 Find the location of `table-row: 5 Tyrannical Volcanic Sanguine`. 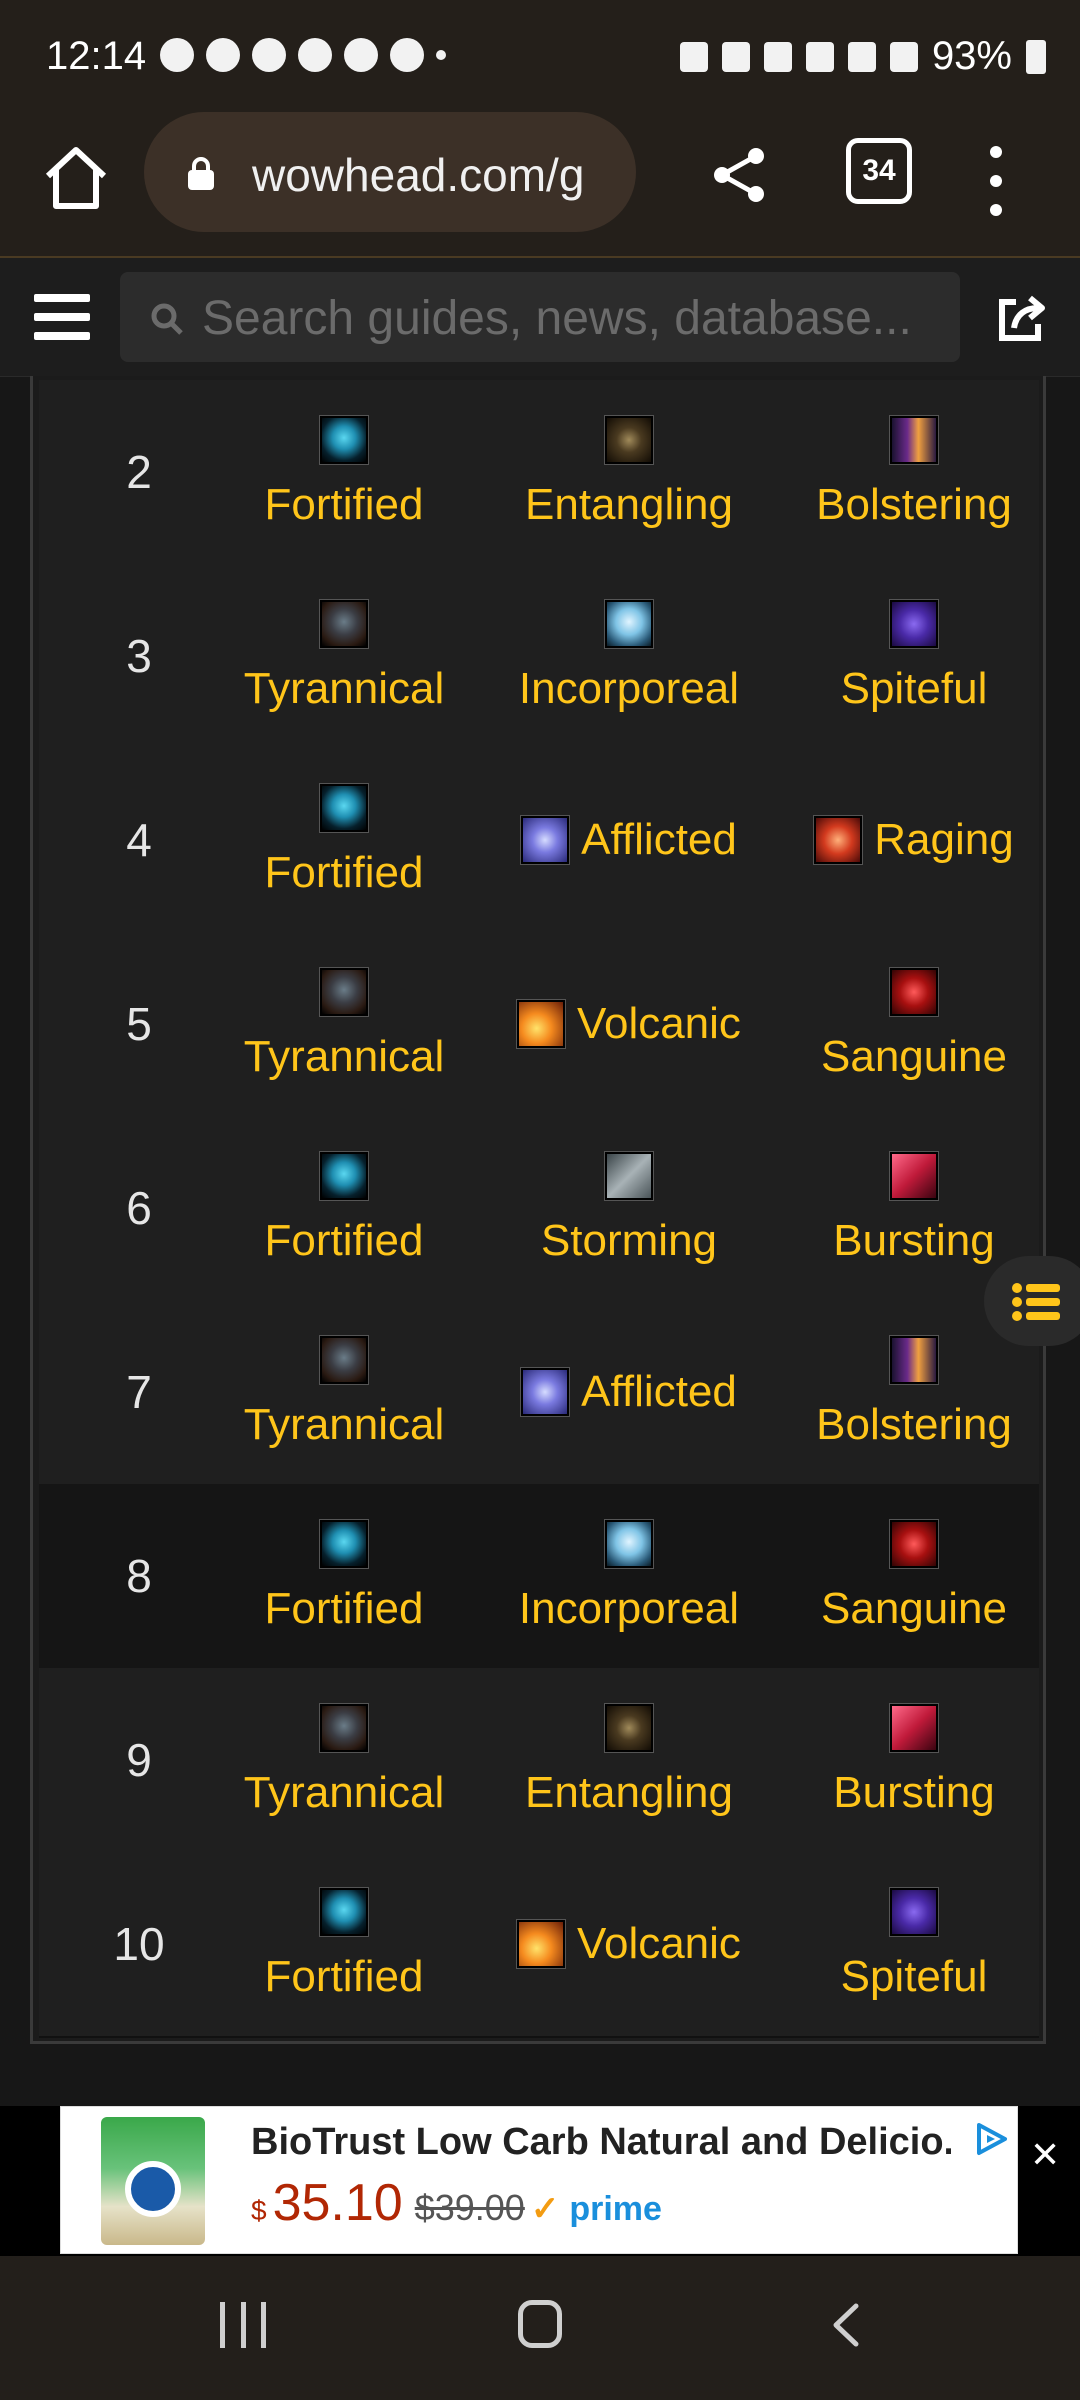

table-row: 5 Tyrannical Volcanic Sanguine is located at coordinates (539, 1025).